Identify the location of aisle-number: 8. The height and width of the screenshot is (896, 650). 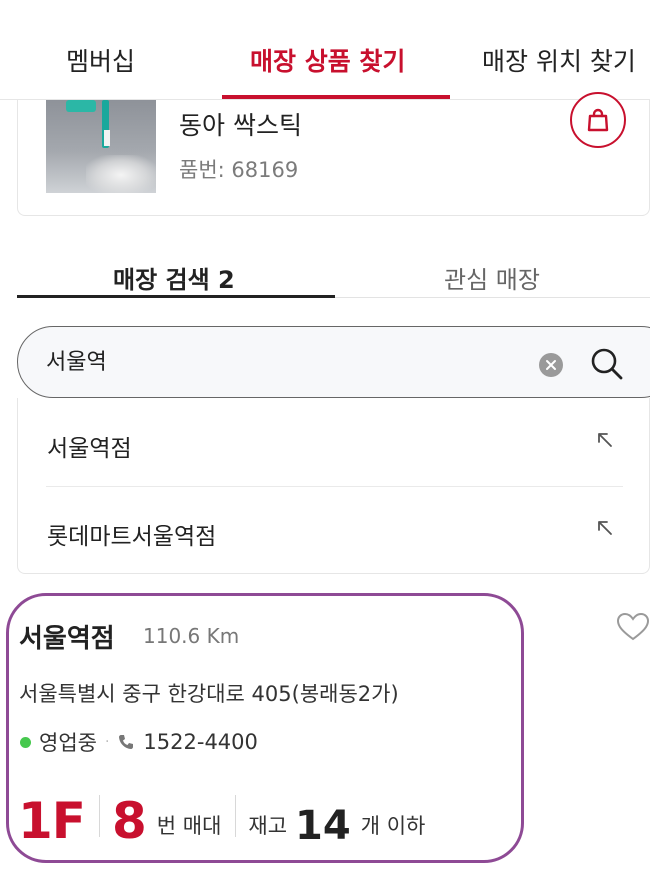
(129, 821).